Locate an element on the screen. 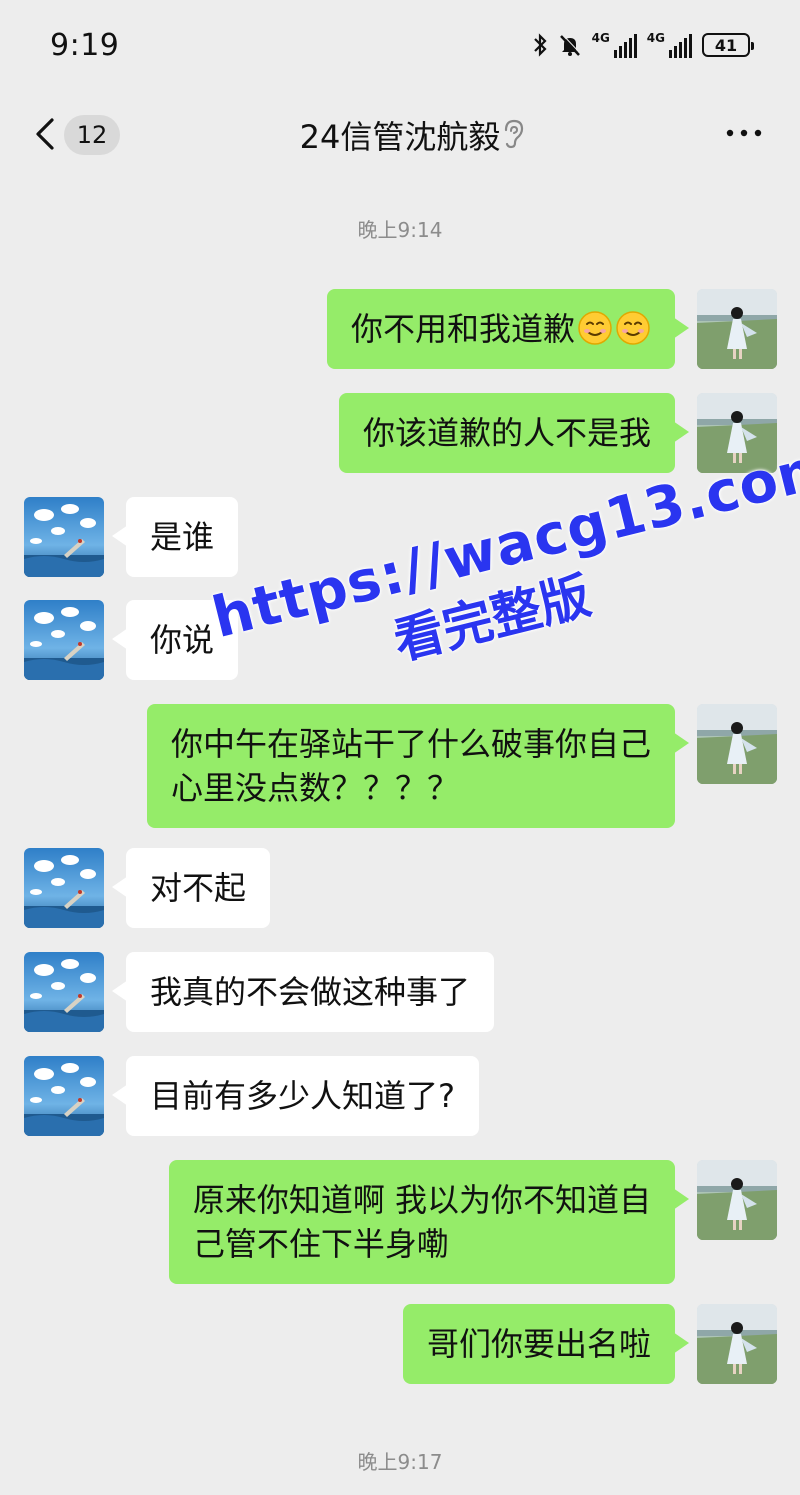 The height and width of the screenshot is (1495, 800). more-dots-icon is located at coordinates (744, 133).